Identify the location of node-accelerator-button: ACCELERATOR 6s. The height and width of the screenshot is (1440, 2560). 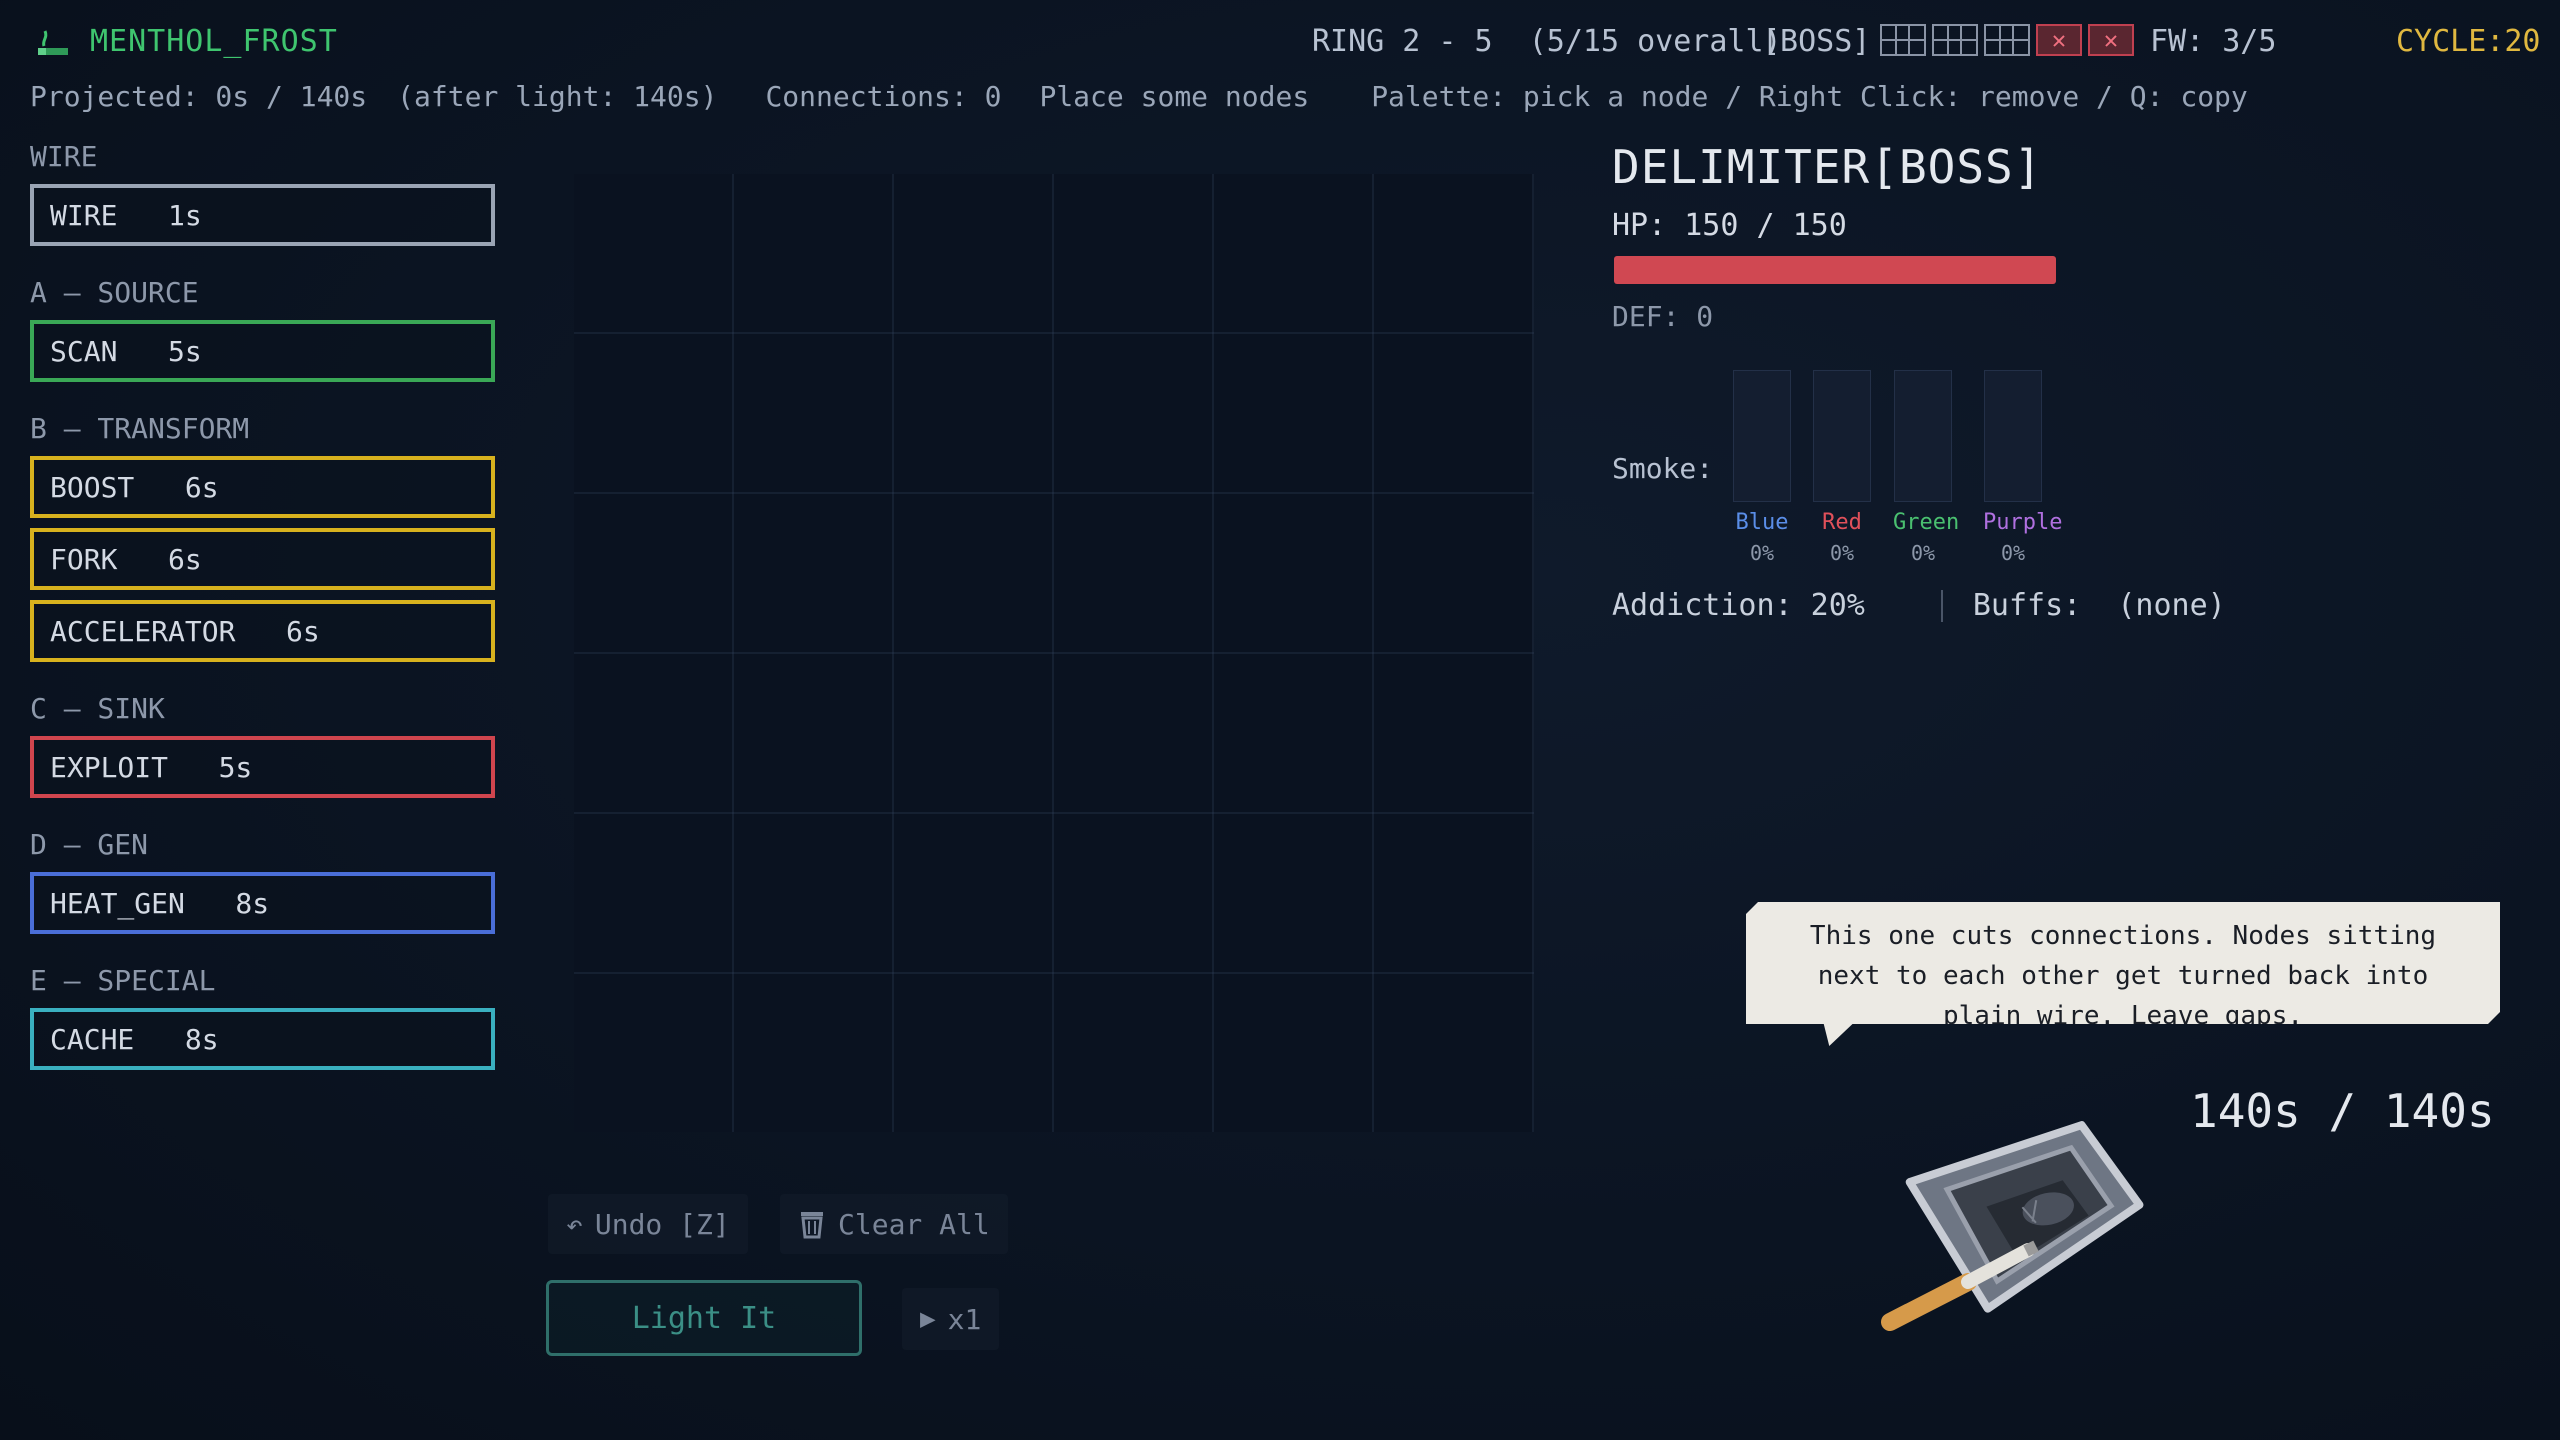
(262, 631).